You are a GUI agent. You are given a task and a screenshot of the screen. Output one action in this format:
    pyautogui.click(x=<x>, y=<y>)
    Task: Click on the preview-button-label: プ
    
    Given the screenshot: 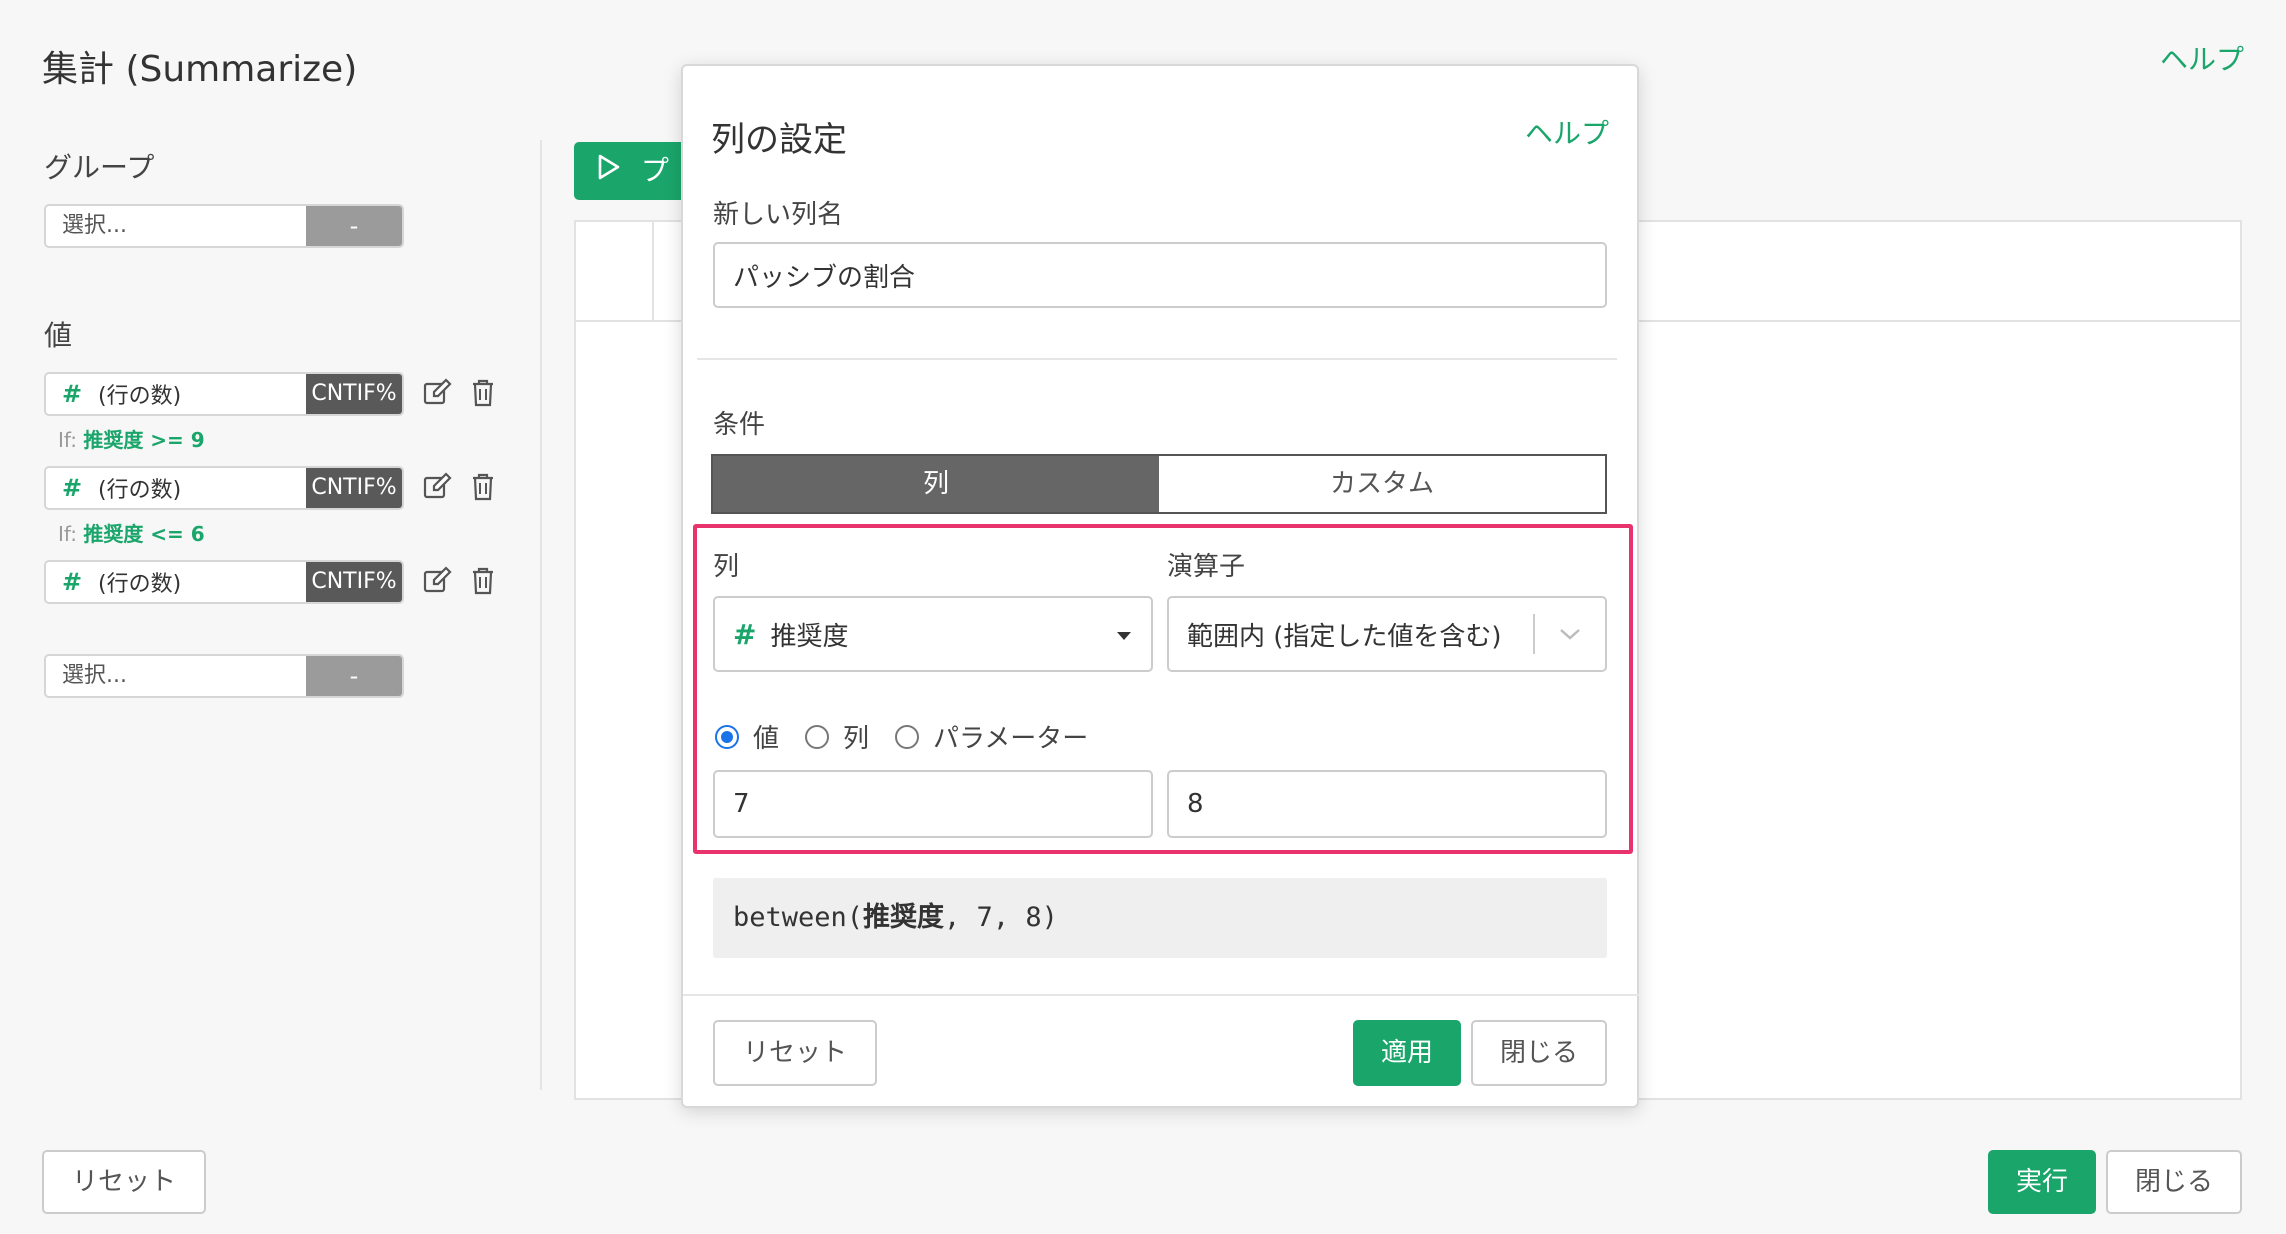 What is the action you would take?
    pyautogui.click(x=654, y=170)
    